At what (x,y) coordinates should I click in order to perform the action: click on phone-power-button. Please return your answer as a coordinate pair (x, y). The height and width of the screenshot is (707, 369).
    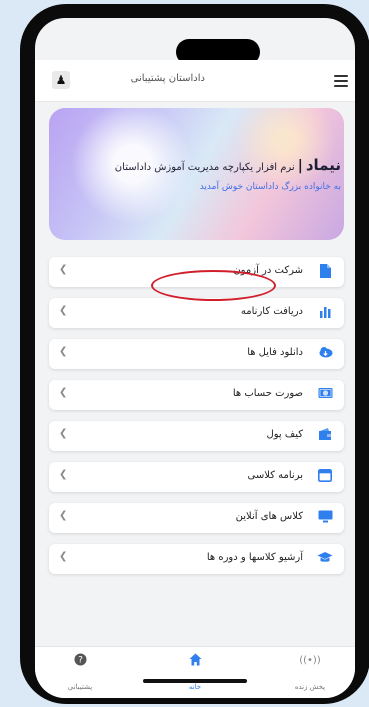
    Looking at the image, I should click on (367, 294).